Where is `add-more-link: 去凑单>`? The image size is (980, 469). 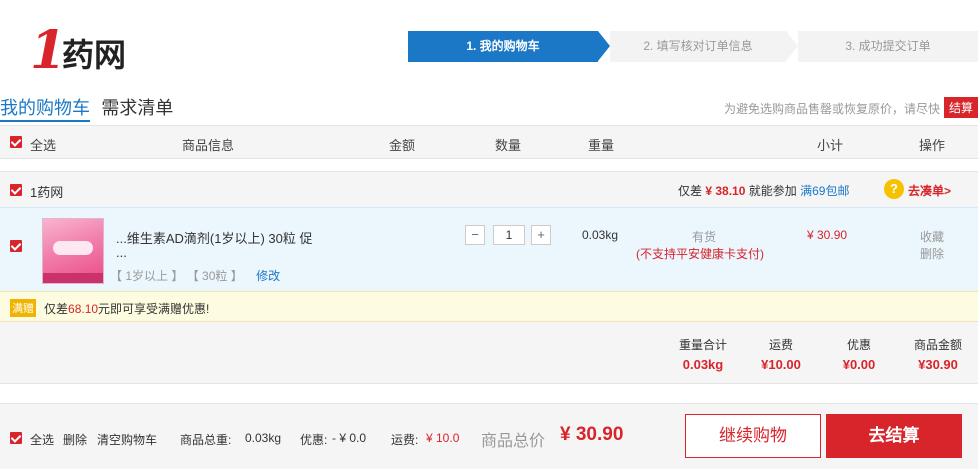
add-more-link: 去凑单> is located at coordinates (929, 190).